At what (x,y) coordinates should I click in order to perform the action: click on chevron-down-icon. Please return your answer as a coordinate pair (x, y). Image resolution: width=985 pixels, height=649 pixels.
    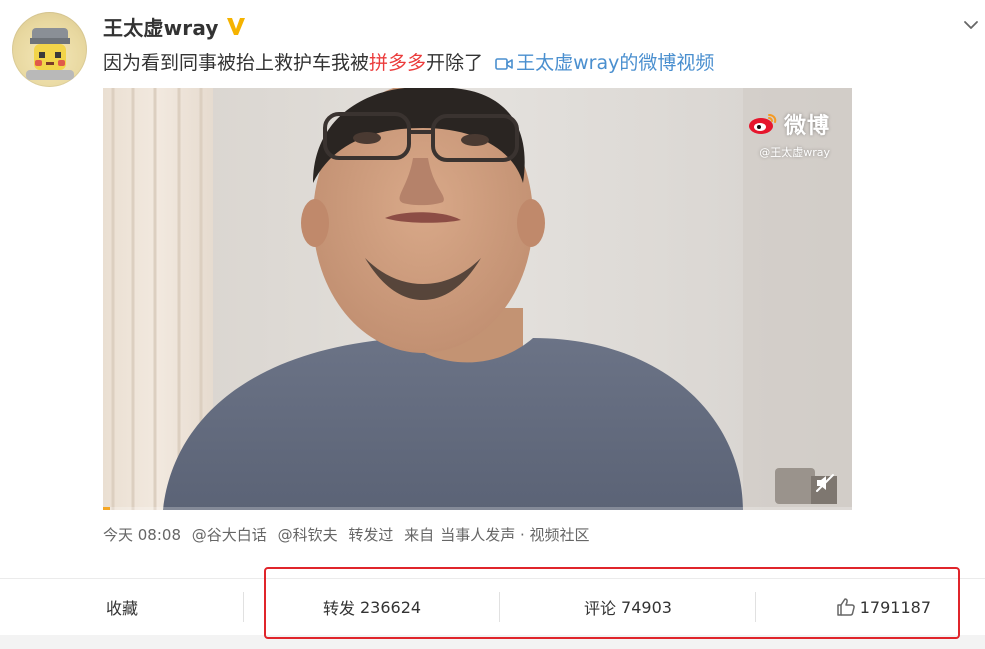
    Looking at the image, I should click on (971, 25).